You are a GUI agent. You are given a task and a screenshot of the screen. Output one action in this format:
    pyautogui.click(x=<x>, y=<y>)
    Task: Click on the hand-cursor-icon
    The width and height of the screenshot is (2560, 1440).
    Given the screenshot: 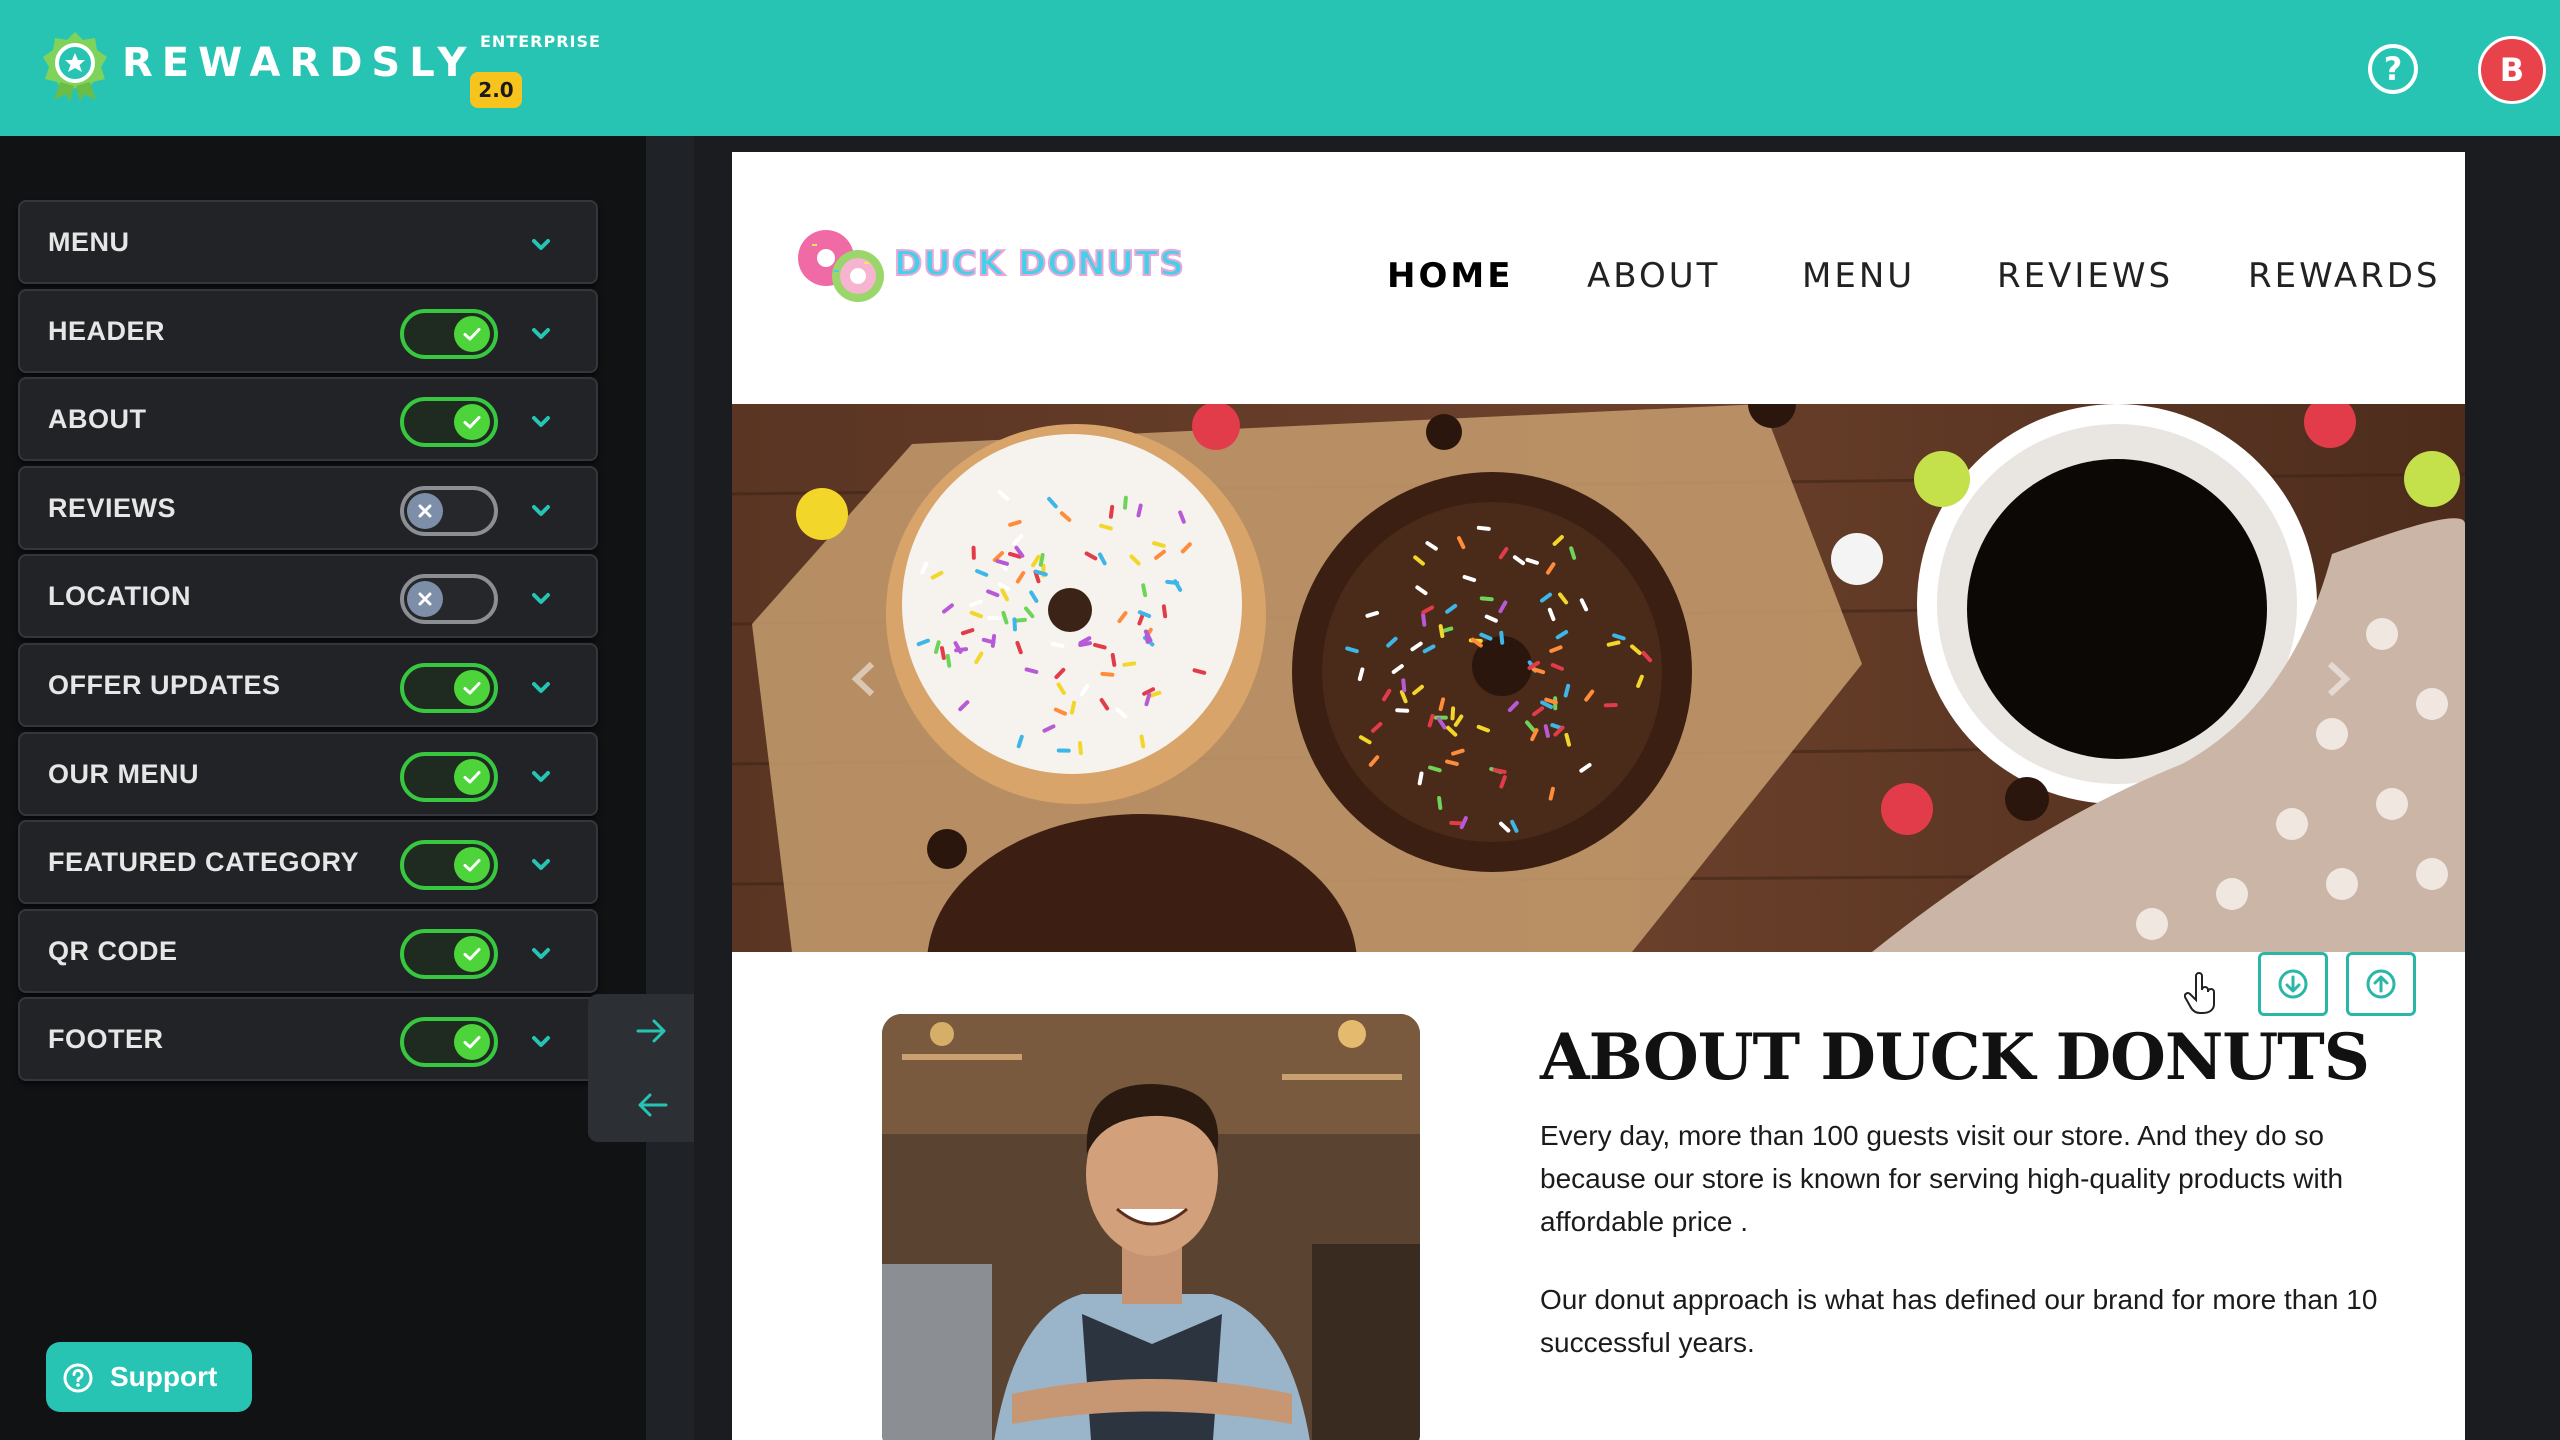 What is the action you would take?
    pyautogui.click(x=2199, y=993)
    